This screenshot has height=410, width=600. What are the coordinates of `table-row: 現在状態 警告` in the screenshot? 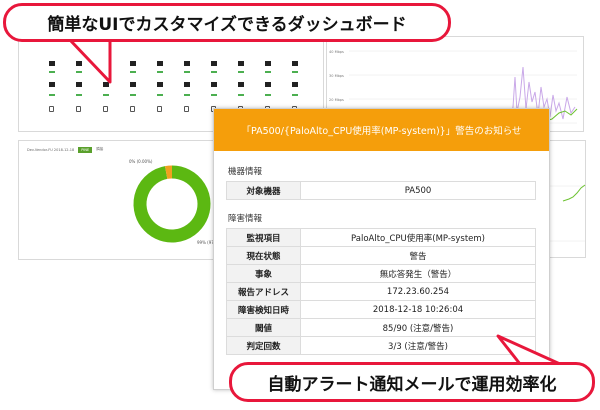 It's located at (381, 255).